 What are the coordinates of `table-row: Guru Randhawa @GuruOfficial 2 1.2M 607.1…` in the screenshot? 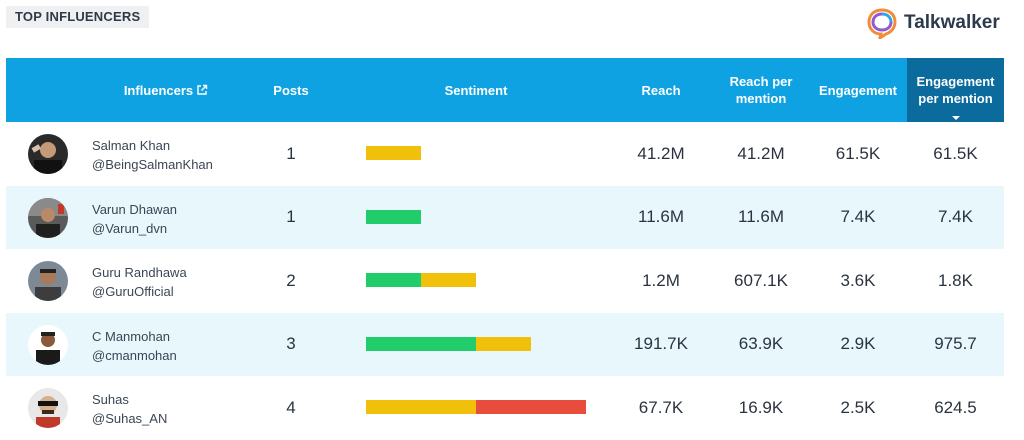 It's located at (505, 281).